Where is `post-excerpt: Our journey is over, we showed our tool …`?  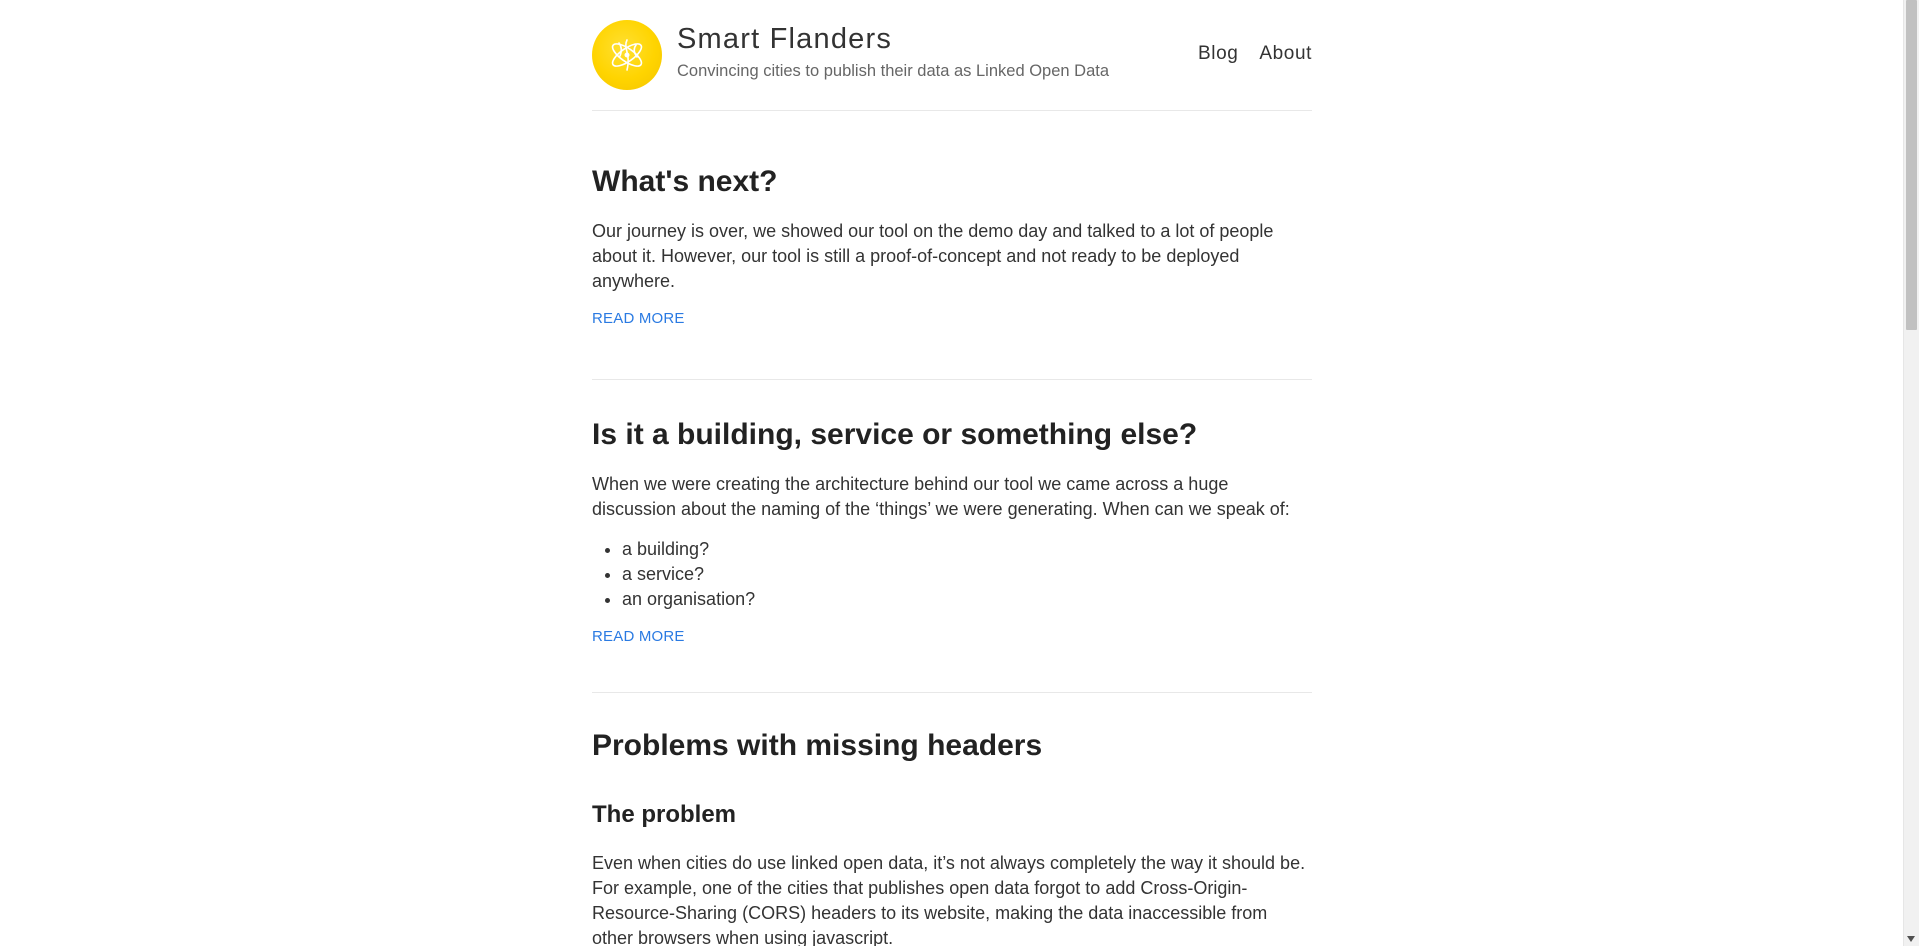
post-excerpt: Our journey is over, we showed our tool … is located at coordinates (933, 256).